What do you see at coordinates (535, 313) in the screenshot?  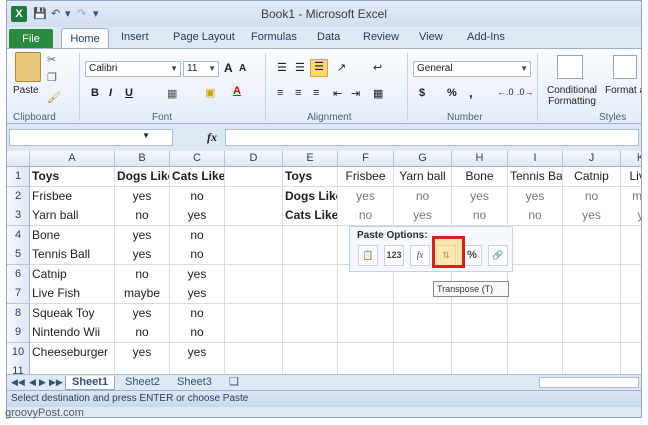 I see `cell-i8` at bounding box center [535, 313].